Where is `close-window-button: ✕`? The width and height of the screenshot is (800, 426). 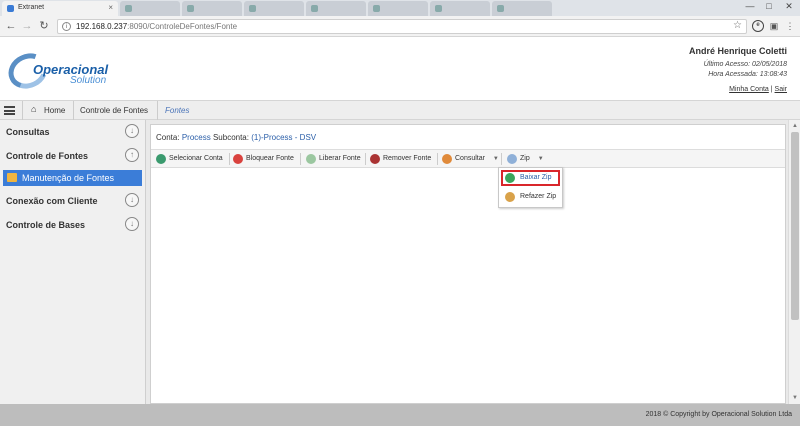 close-window-button: ✕ is located at coordinates (789, 7).